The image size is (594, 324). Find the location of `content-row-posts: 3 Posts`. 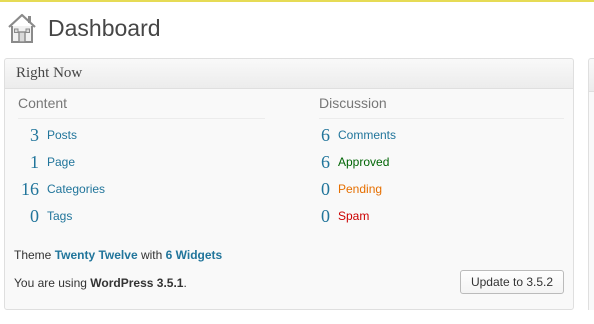

content-row-posts: 3 Posts is located at coordinates (46, 135).